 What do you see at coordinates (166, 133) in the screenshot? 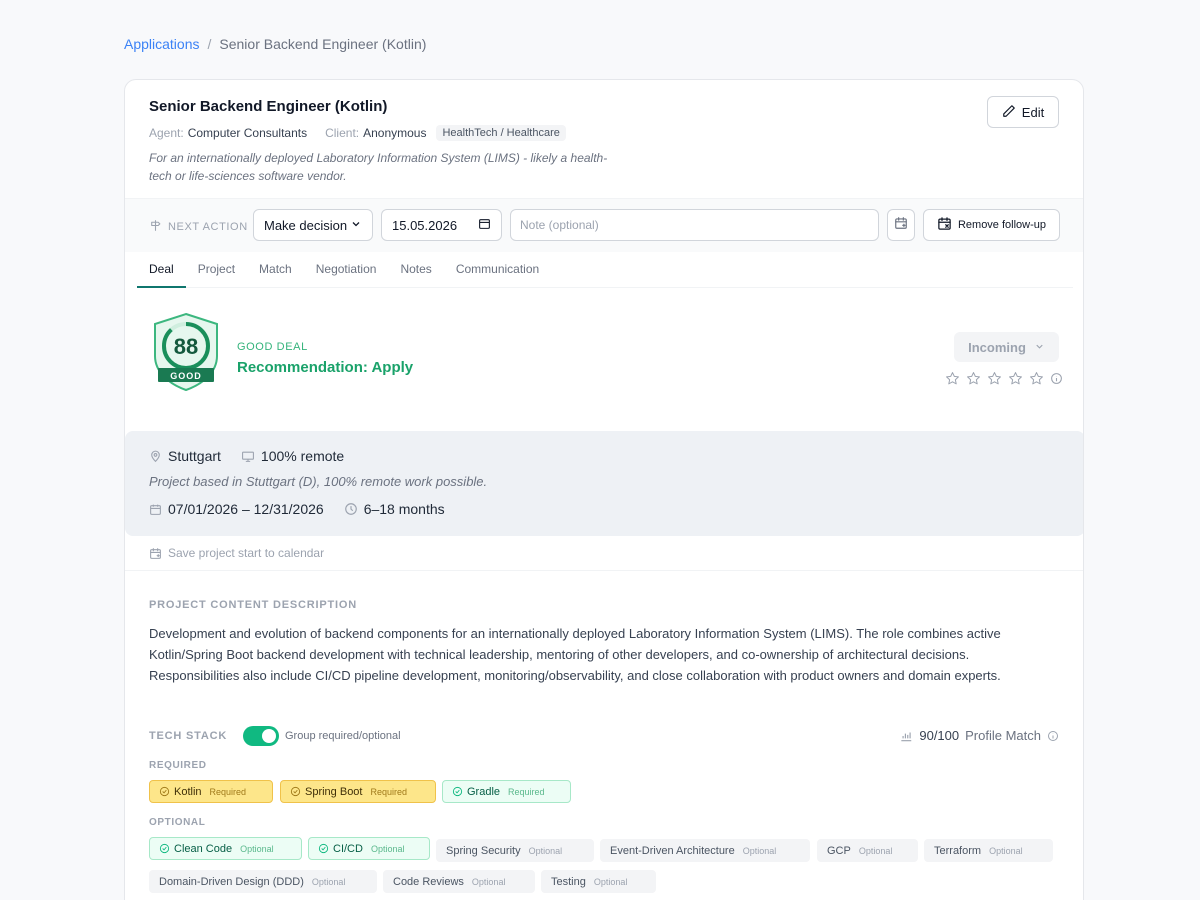
I see `agent-label: Agent:` at bounding box center [166, 133].